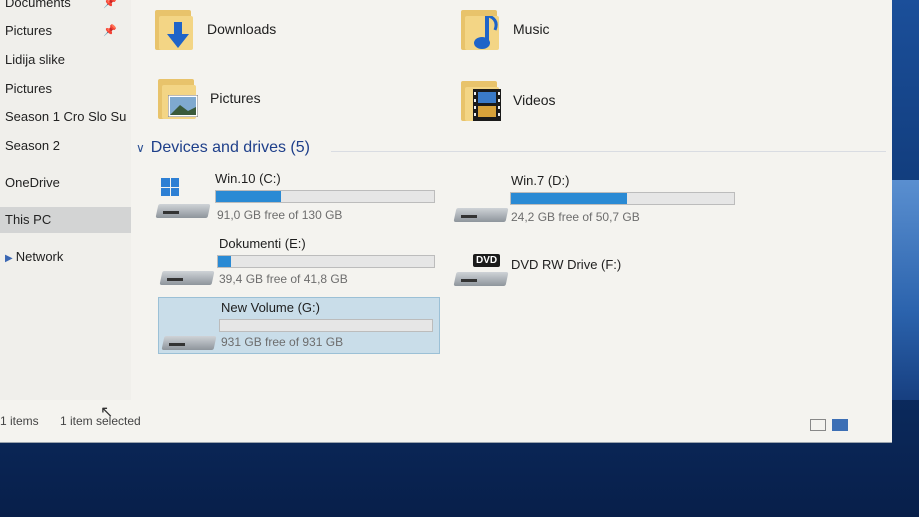 This screenshot has height=517, width=919. I want to click on drive-e: Dokumenti (E:) 39,4 GB free of 41,8 GB, so click(302, 262).